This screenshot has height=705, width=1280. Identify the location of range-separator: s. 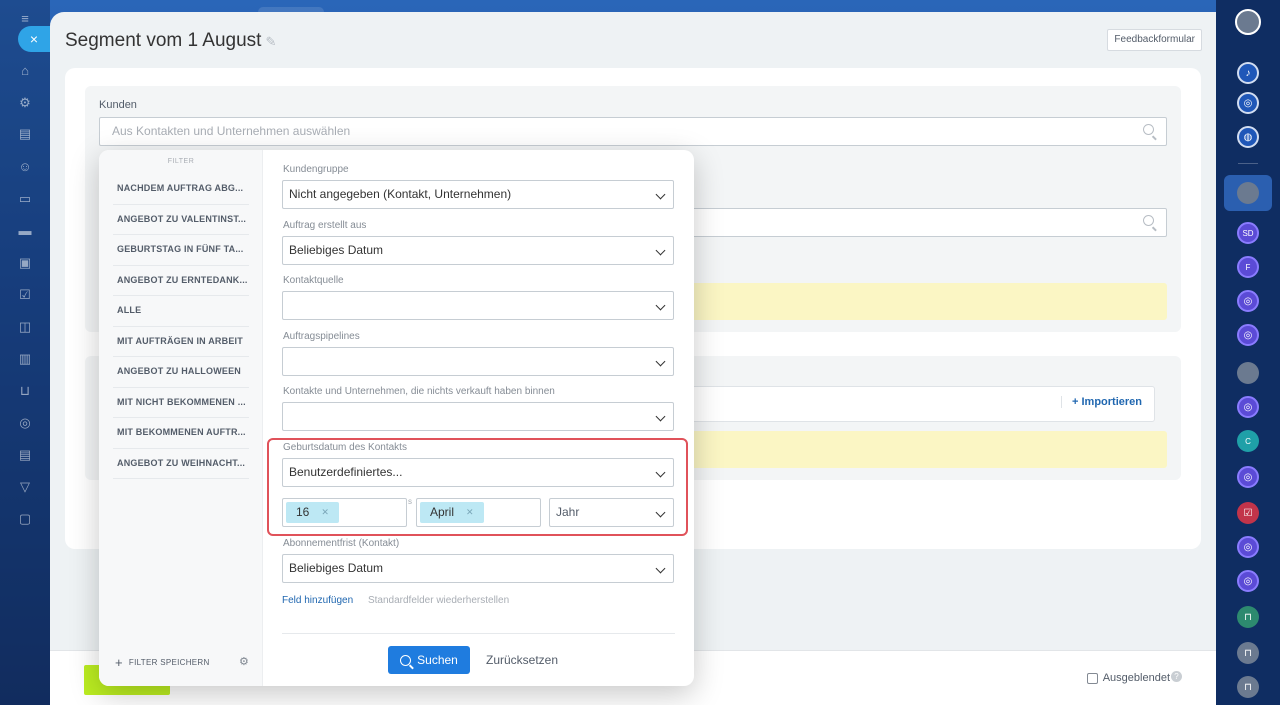
(410, 501).